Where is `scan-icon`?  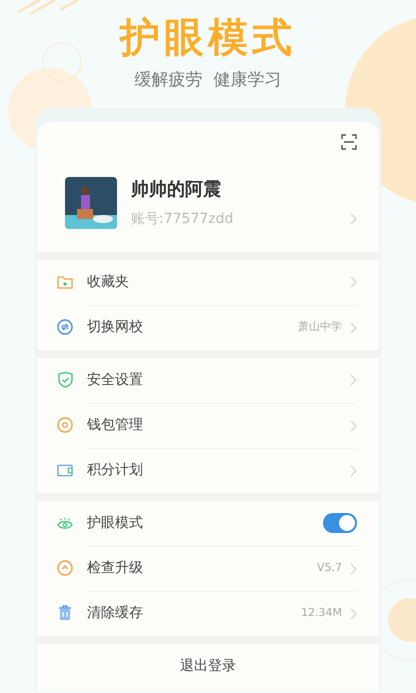 scan-icon is located at coordinates (349, 142).